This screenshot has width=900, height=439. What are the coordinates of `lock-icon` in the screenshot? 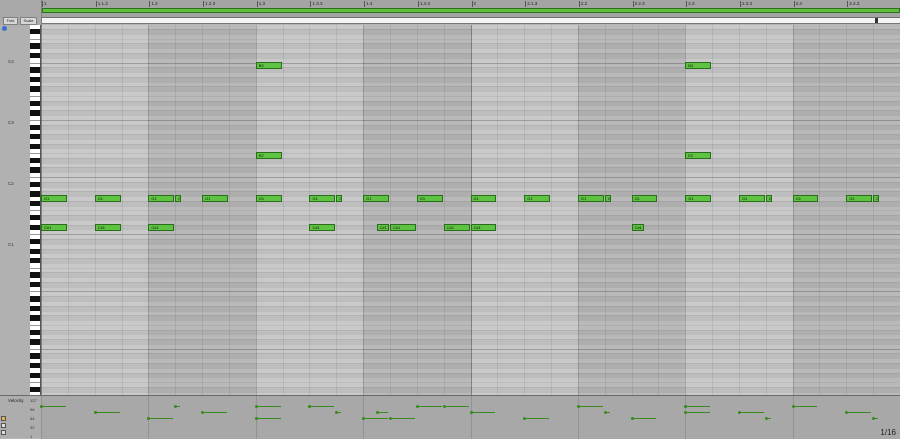 It's located at (3, 418).